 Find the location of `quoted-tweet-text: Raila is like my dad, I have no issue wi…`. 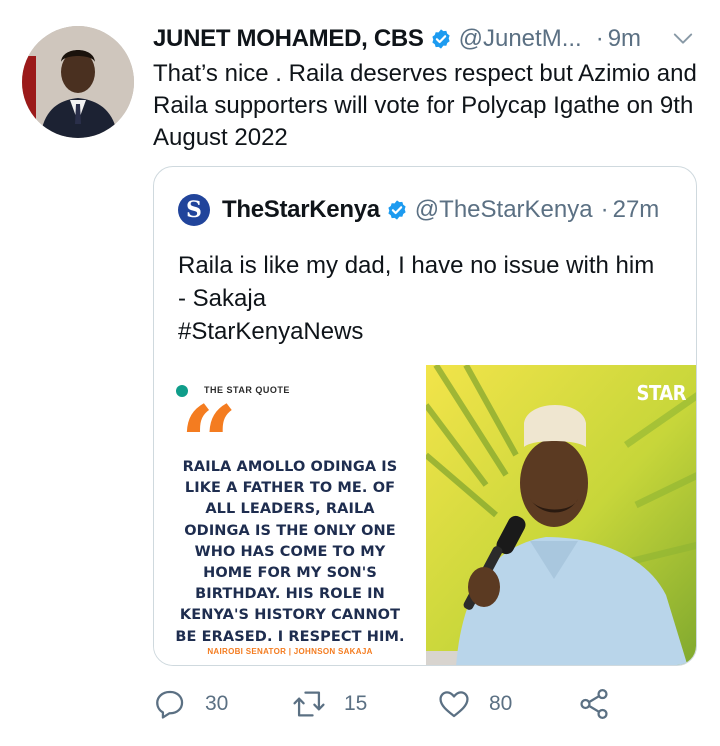

quoted-tweet-text: Raila is like my dad, I have no issue wi… is located at coordinates (428, 298).